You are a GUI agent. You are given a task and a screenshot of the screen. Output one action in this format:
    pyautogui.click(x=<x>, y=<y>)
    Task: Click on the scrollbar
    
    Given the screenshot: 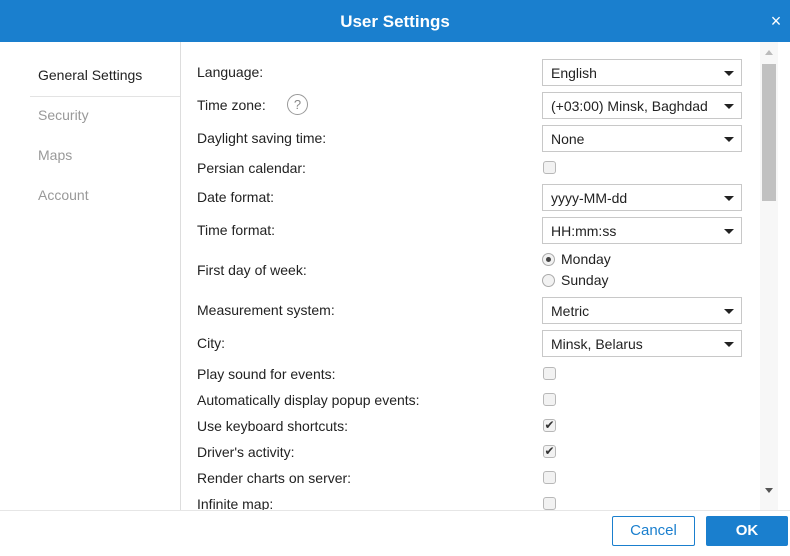 What is the action you would take?
    pyautogui.click(x=769, y=276)
    